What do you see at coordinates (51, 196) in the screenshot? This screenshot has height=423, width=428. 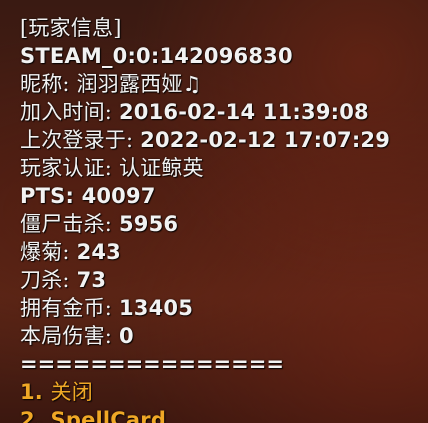 I see `pts-label: PTS:` at bounding box center [51, 196].